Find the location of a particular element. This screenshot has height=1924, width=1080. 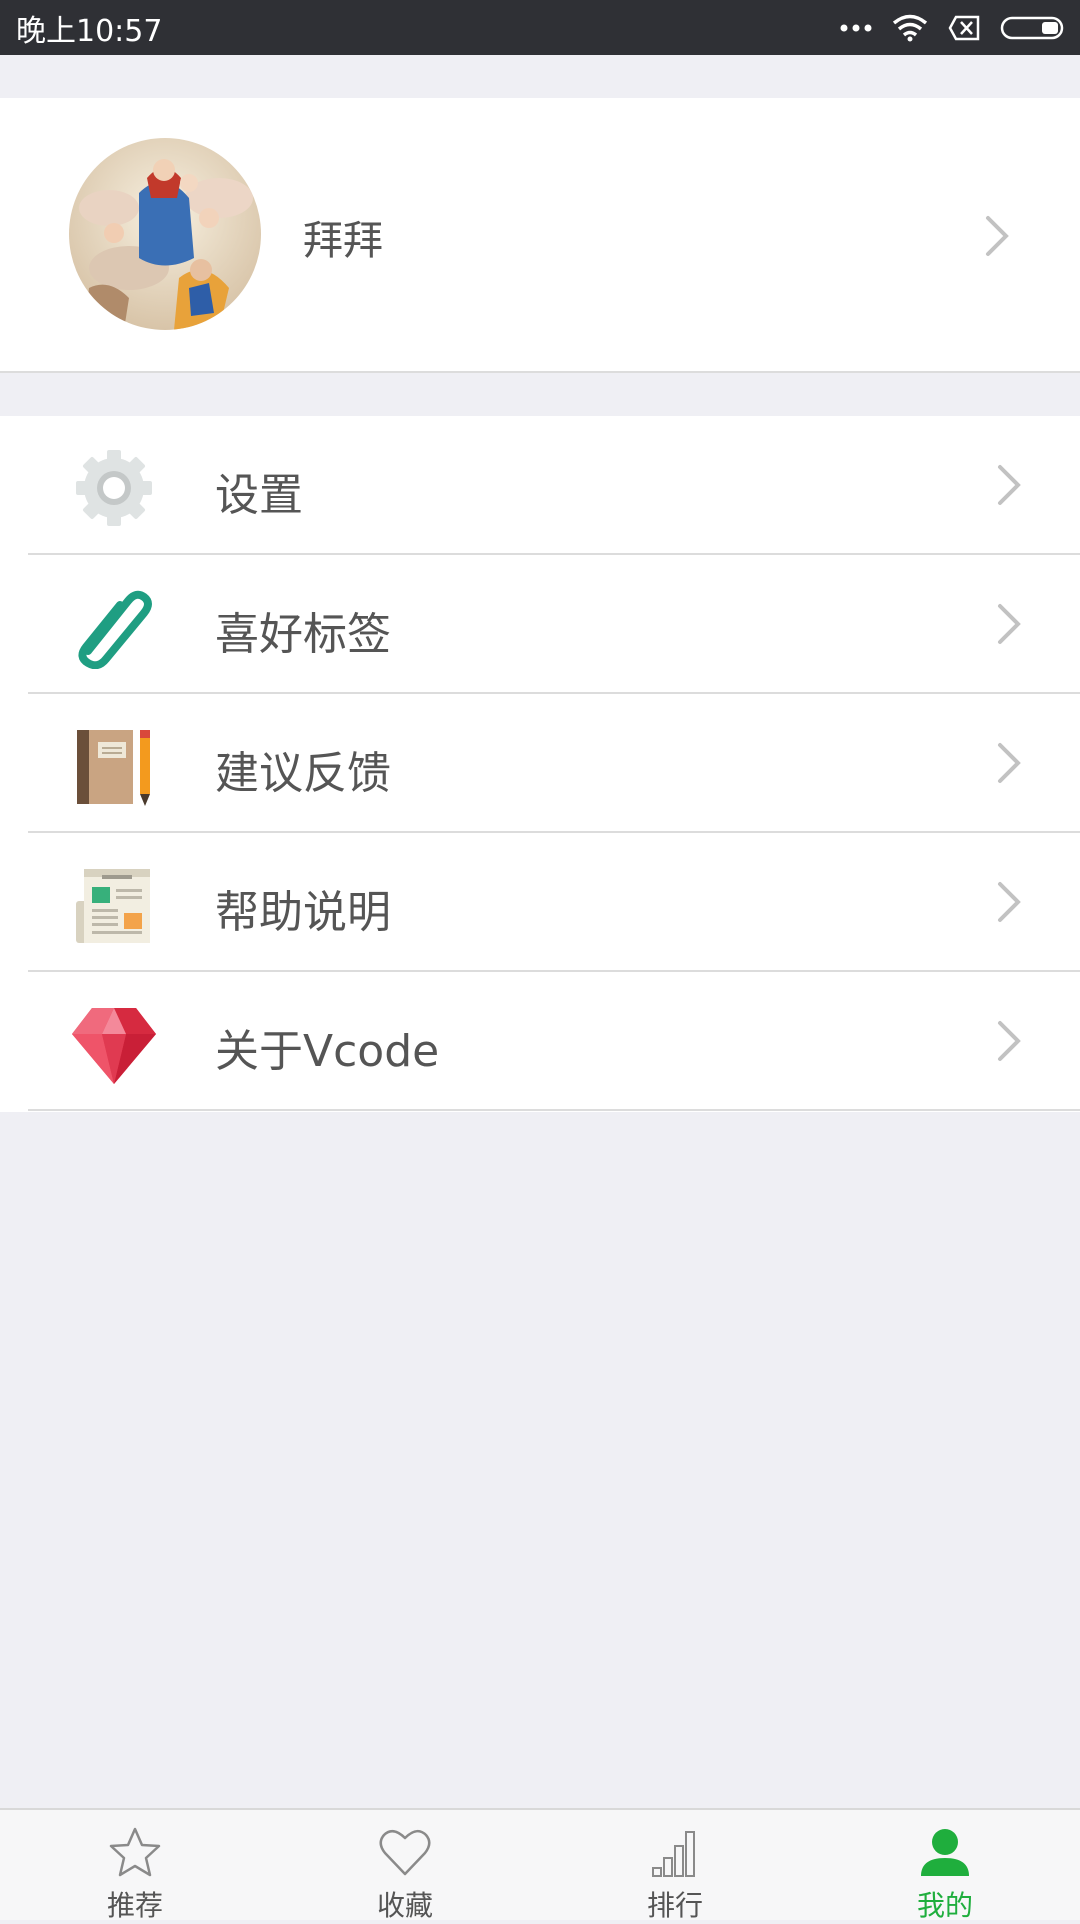

paperclip-icon is located at coordinates (115, 629).